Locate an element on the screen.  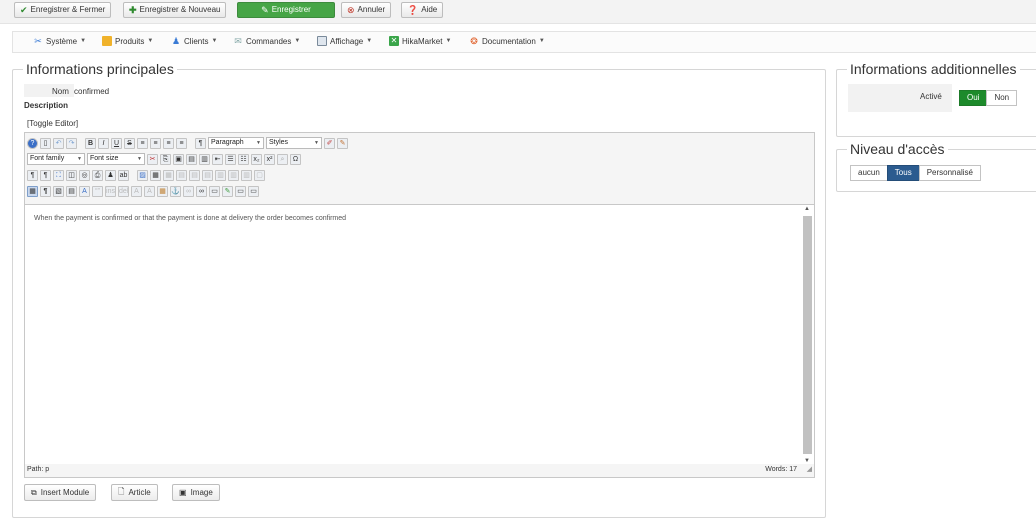
insert-module-button: ⧉ Insert Module is located at coordinates (60, 492).